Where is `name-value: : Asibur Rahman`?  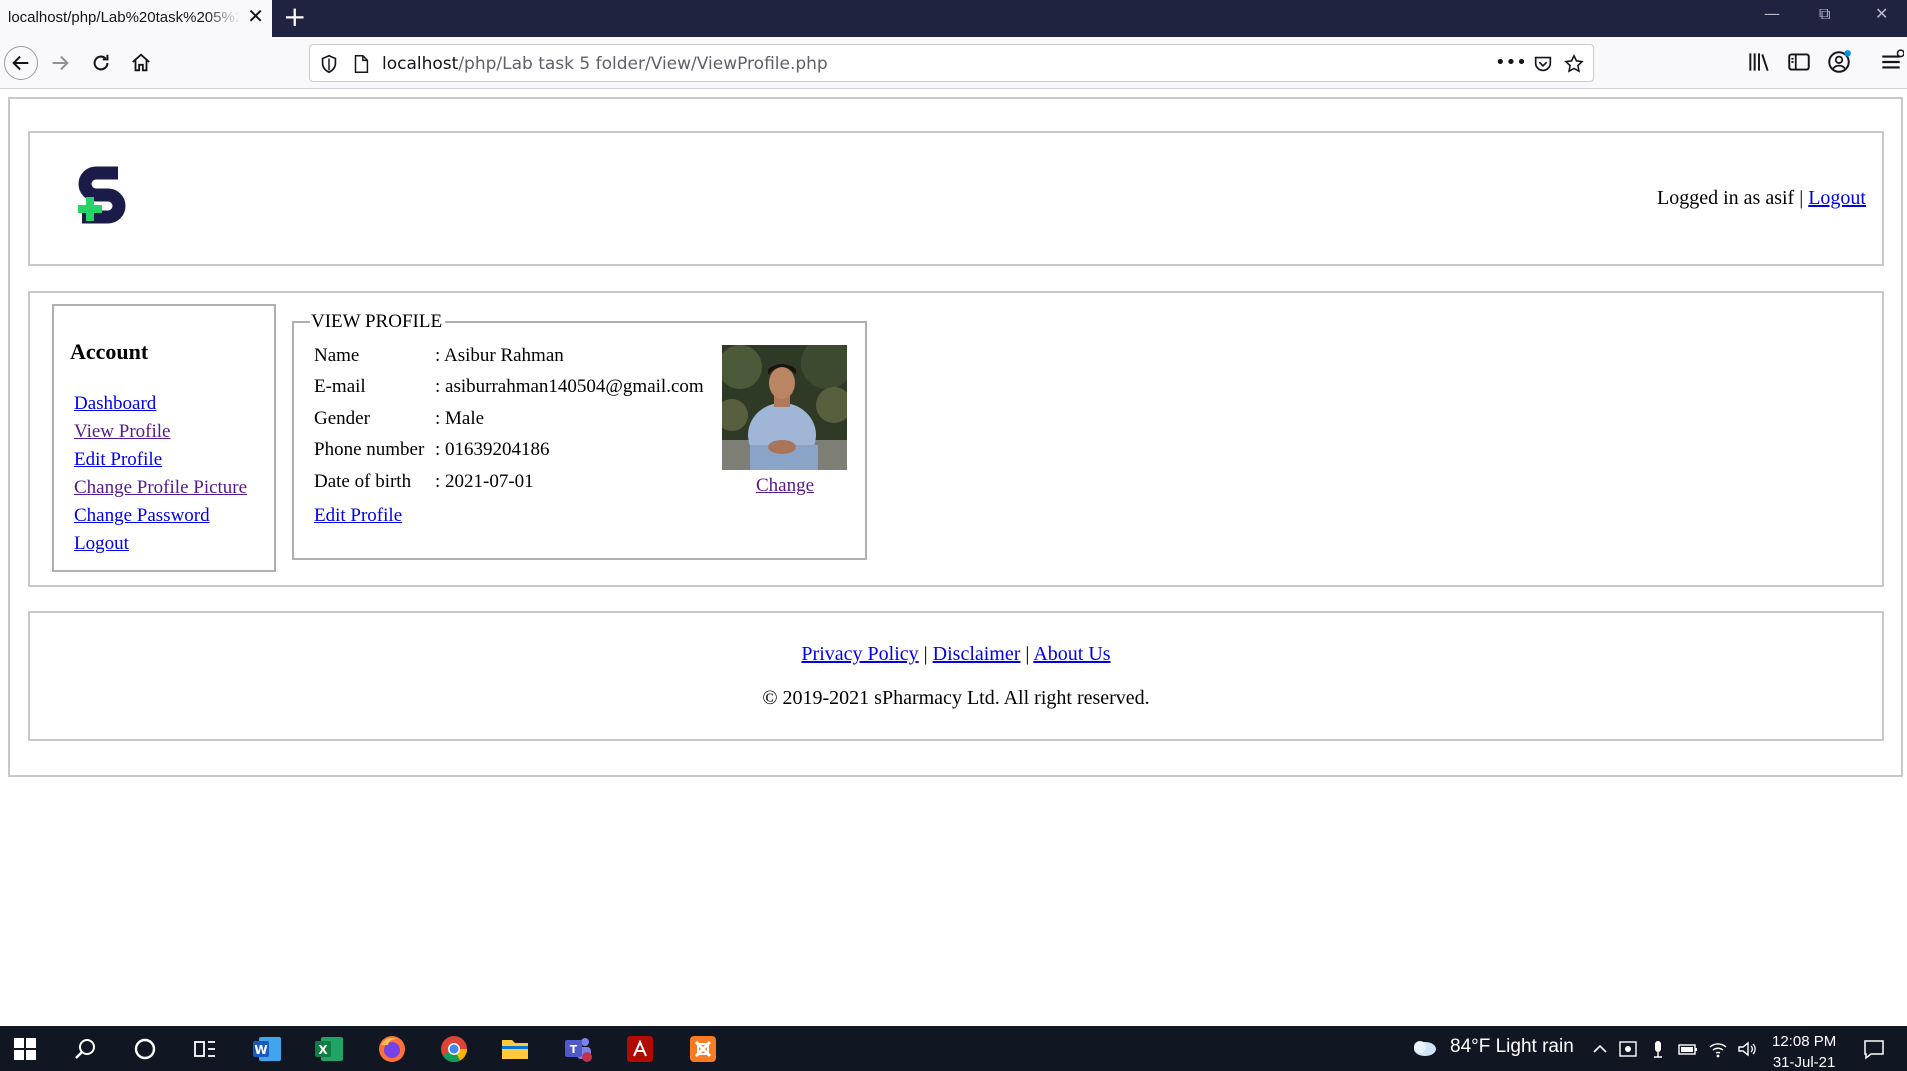
name-value: : Asibur Rahman is located at coordinates (499, 355).